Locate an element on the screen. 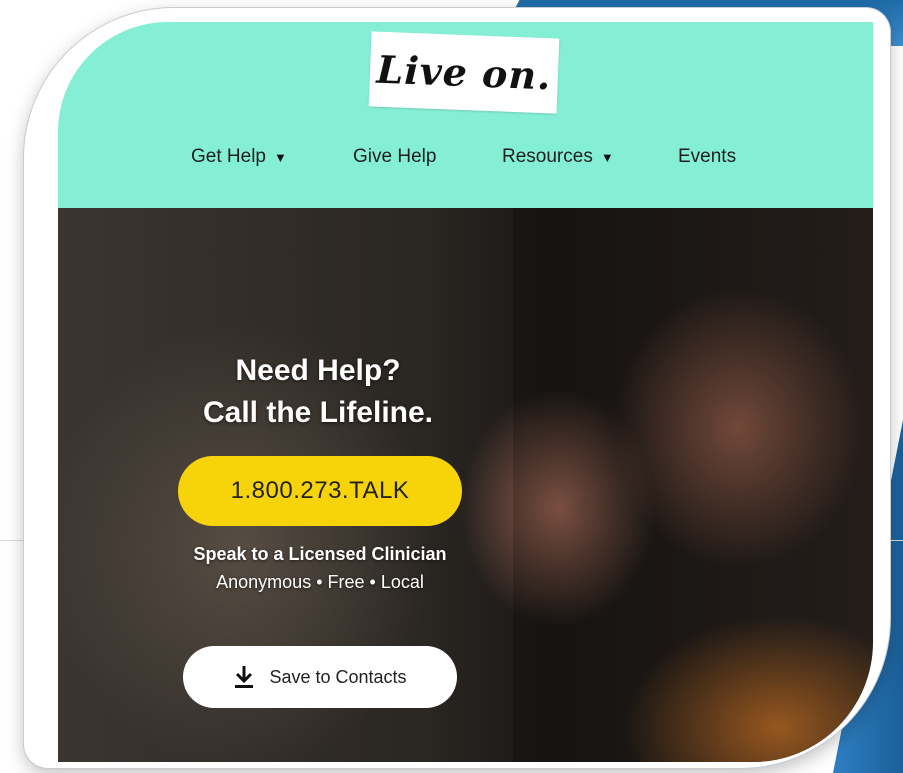 This screenshot has width=903, height=773. nav-label: Resources is located at coordinates (547, 156).